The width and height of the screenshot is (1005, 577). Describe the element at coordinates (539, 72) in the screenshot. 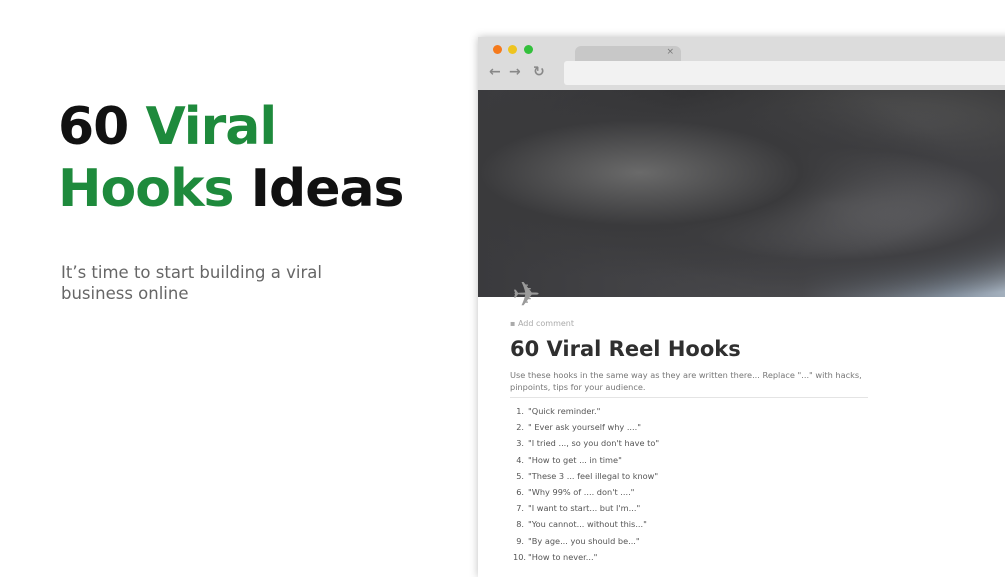

I see `reload-icon: ↻` at that location.